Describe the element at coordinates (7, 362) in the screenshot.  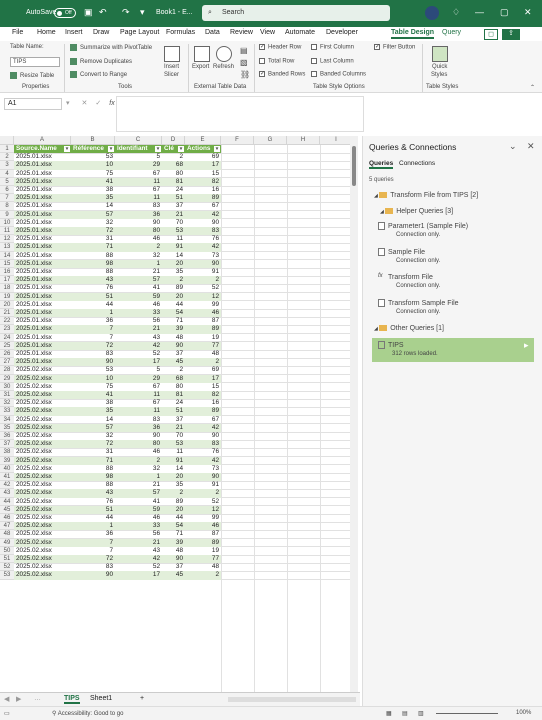
I see `row-header: 27` at that location.